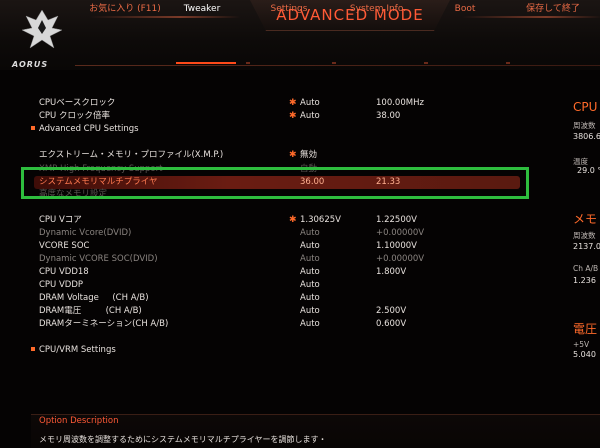 The height and width of the screenshot is (448, 600). I want to click on cpu-section-title: CPU, so click(585, 107).